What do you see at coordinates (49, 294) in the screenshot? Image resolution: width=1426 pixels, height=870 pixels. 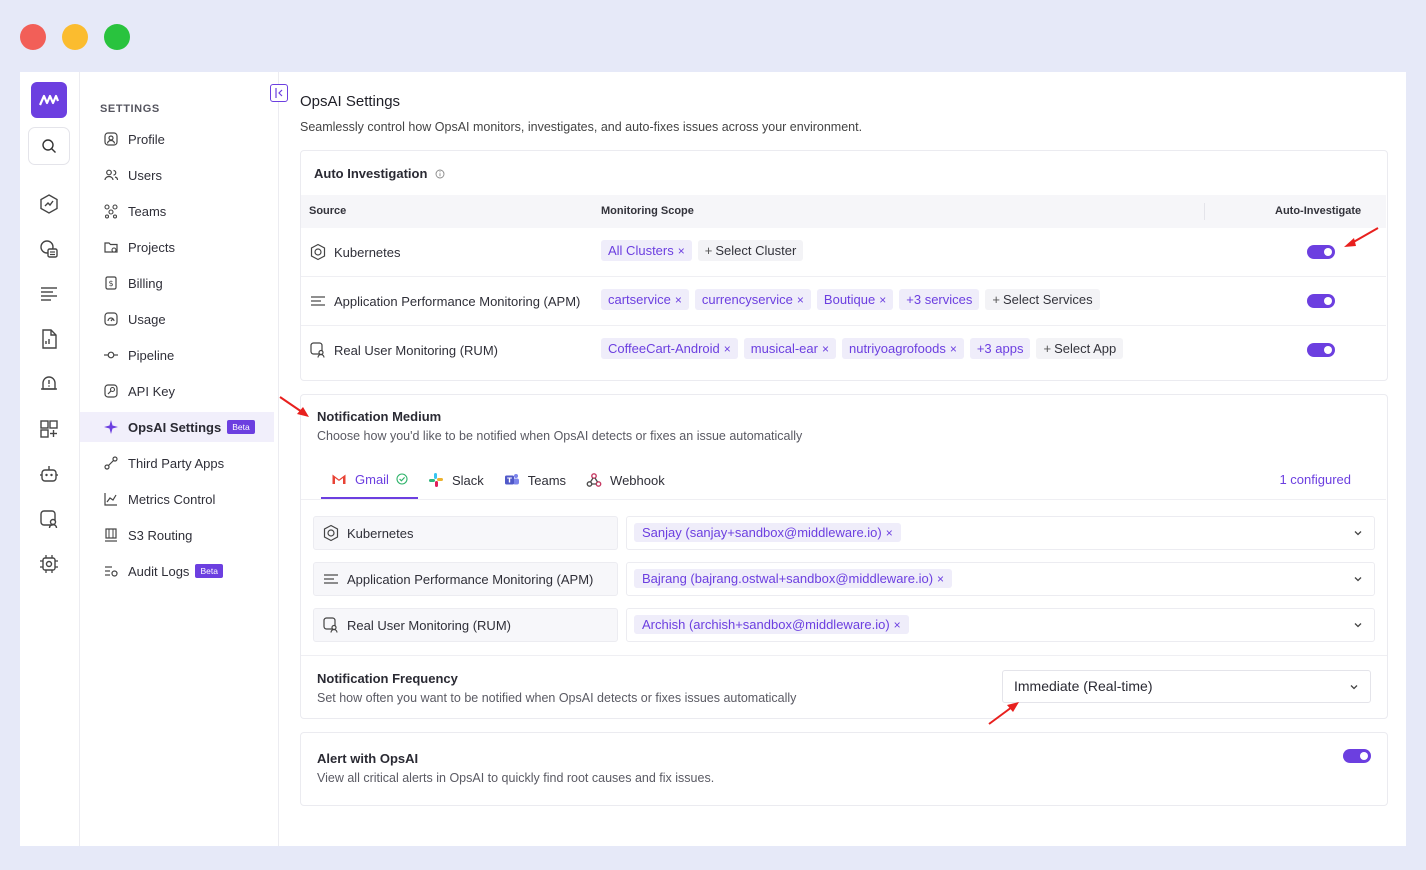 I see `logs-icon` at bounding box center [49, 294].